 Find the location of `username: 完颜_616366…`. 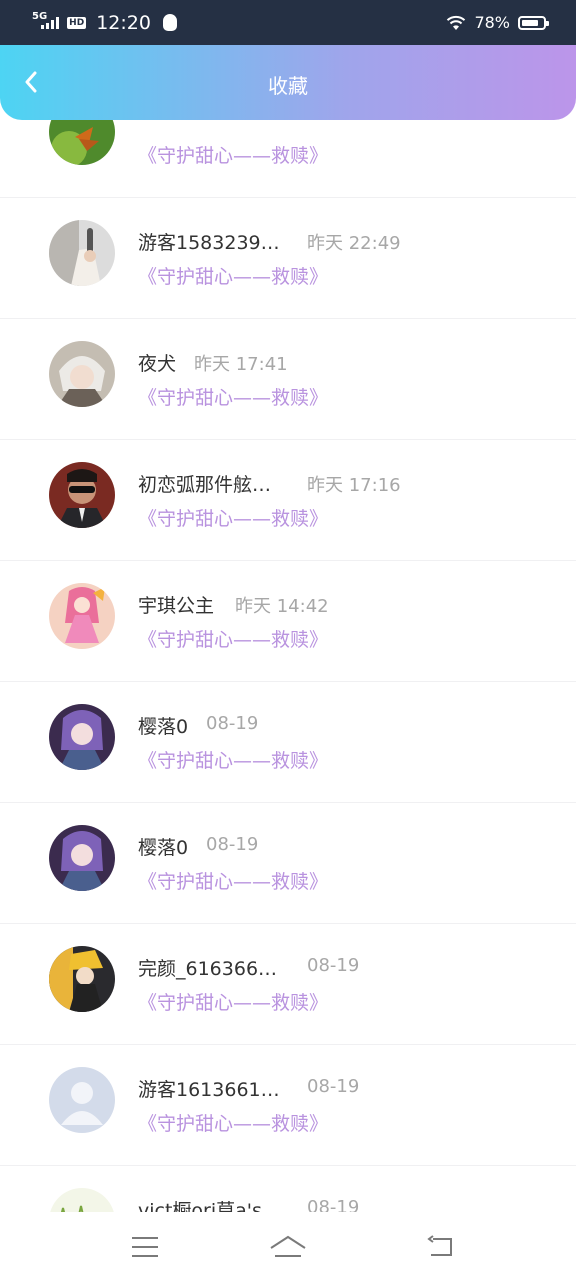

username: 完颜_616366… is located at coordinates (208, 969).